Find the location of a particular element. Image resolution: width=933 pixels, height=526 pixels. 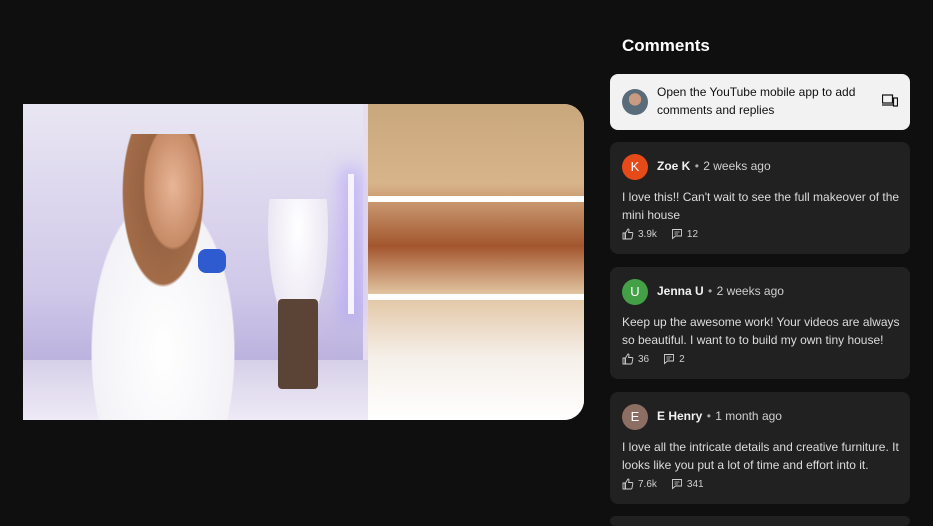

comment-author: Zoe K is located at coordinates (674, 166).